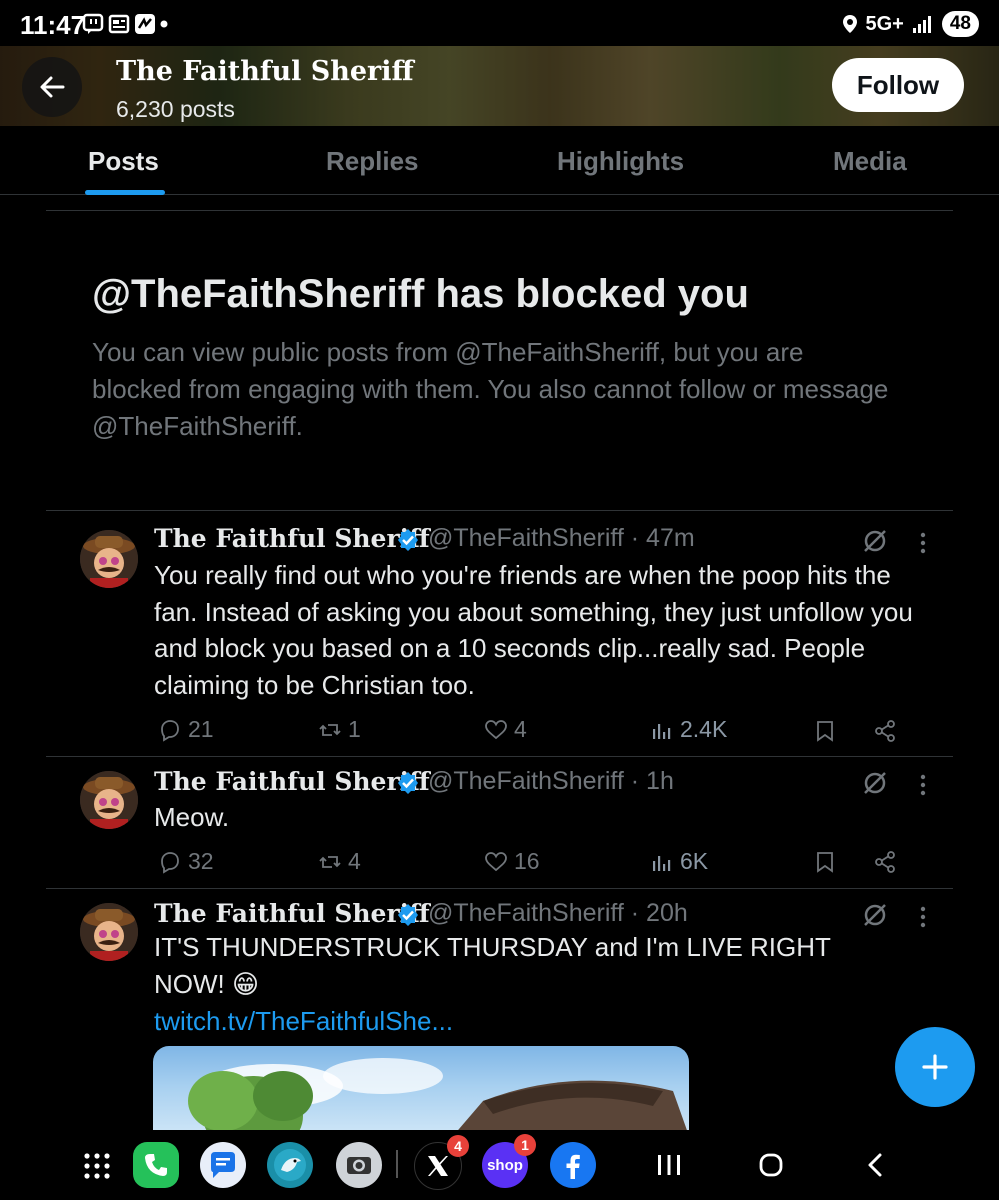  I want to click on tab-highlights: Highlights, so click(620, 161).